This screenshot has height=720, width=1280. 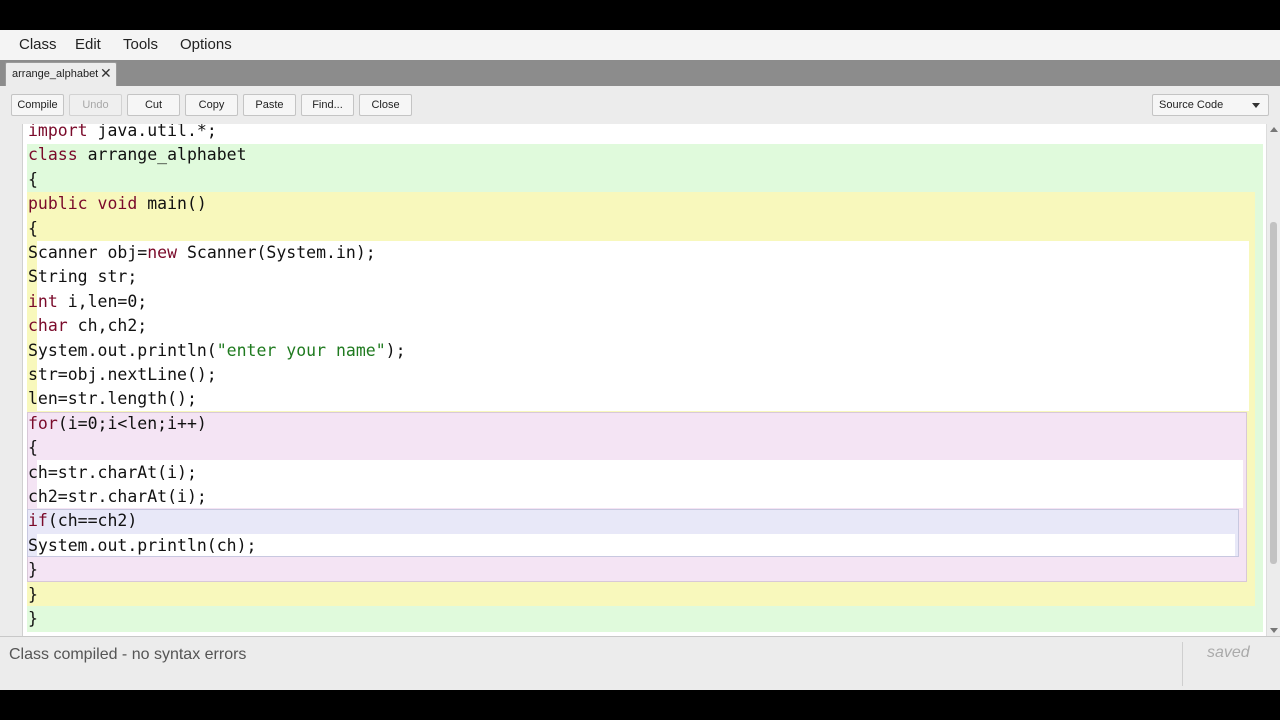 What do you see at coordinates (640, 45) in the screenshot?
I see `menu-bar: Class Edit Tools Options` at bounding box center [640, 45].